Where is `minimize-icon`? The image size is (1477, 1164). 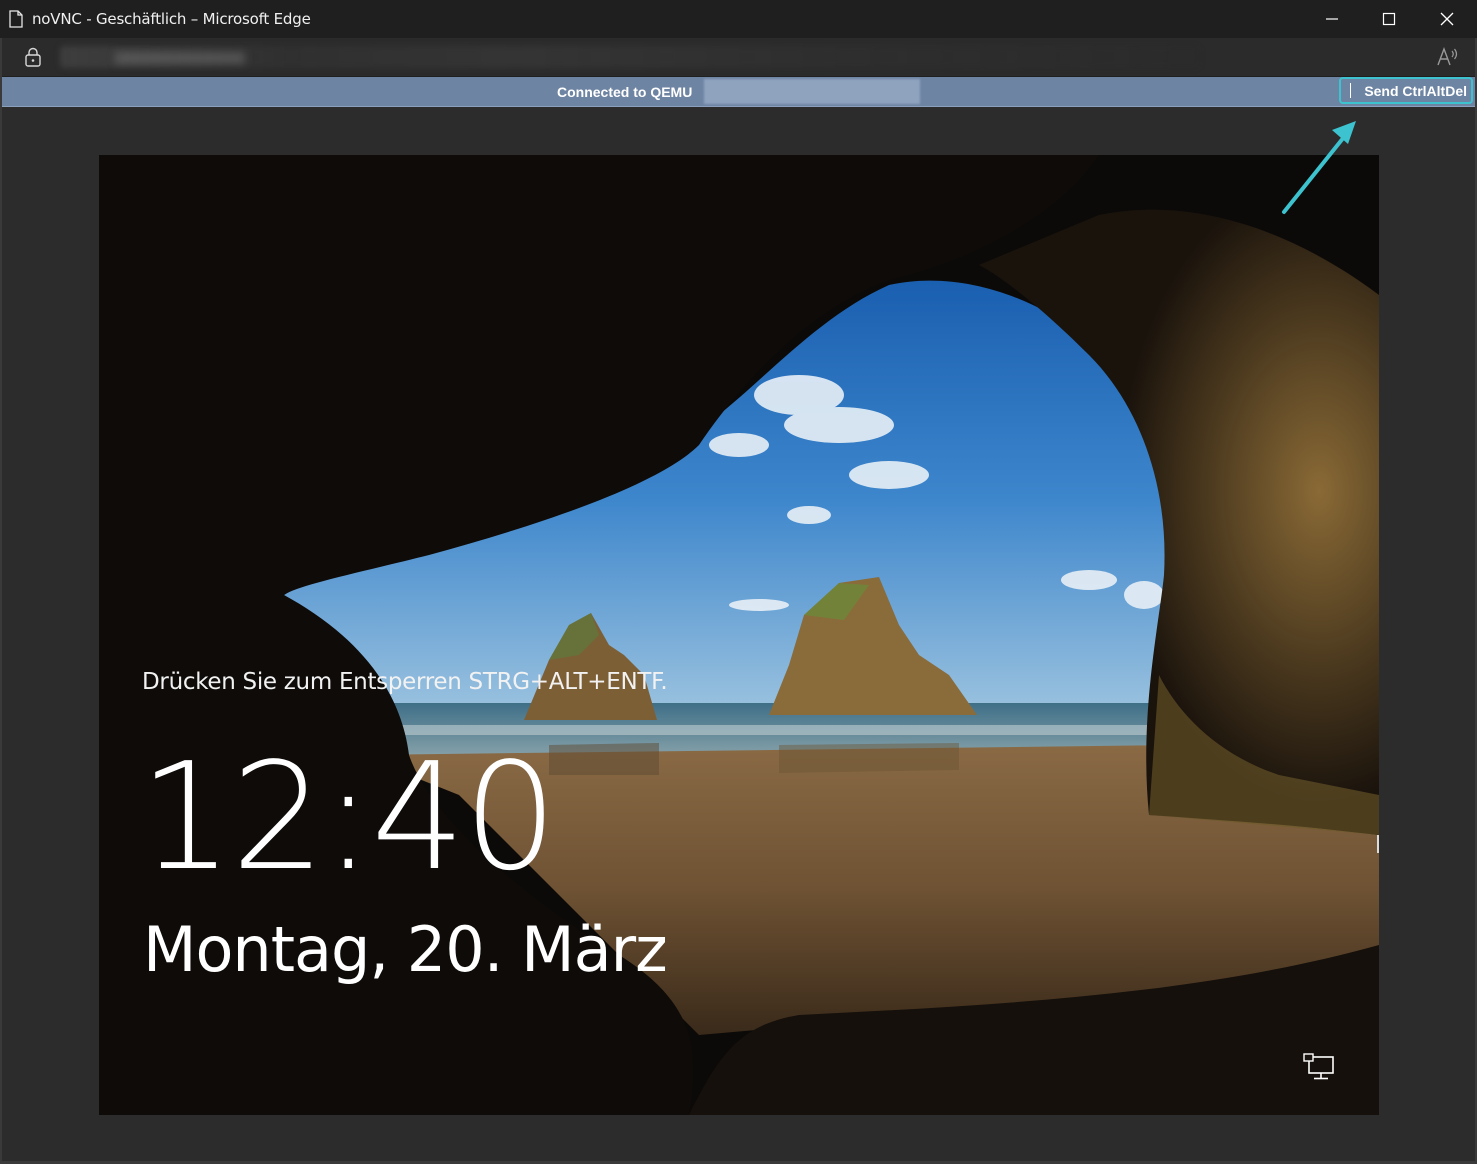
minimize-icon is located at coordinates (1332, 19).